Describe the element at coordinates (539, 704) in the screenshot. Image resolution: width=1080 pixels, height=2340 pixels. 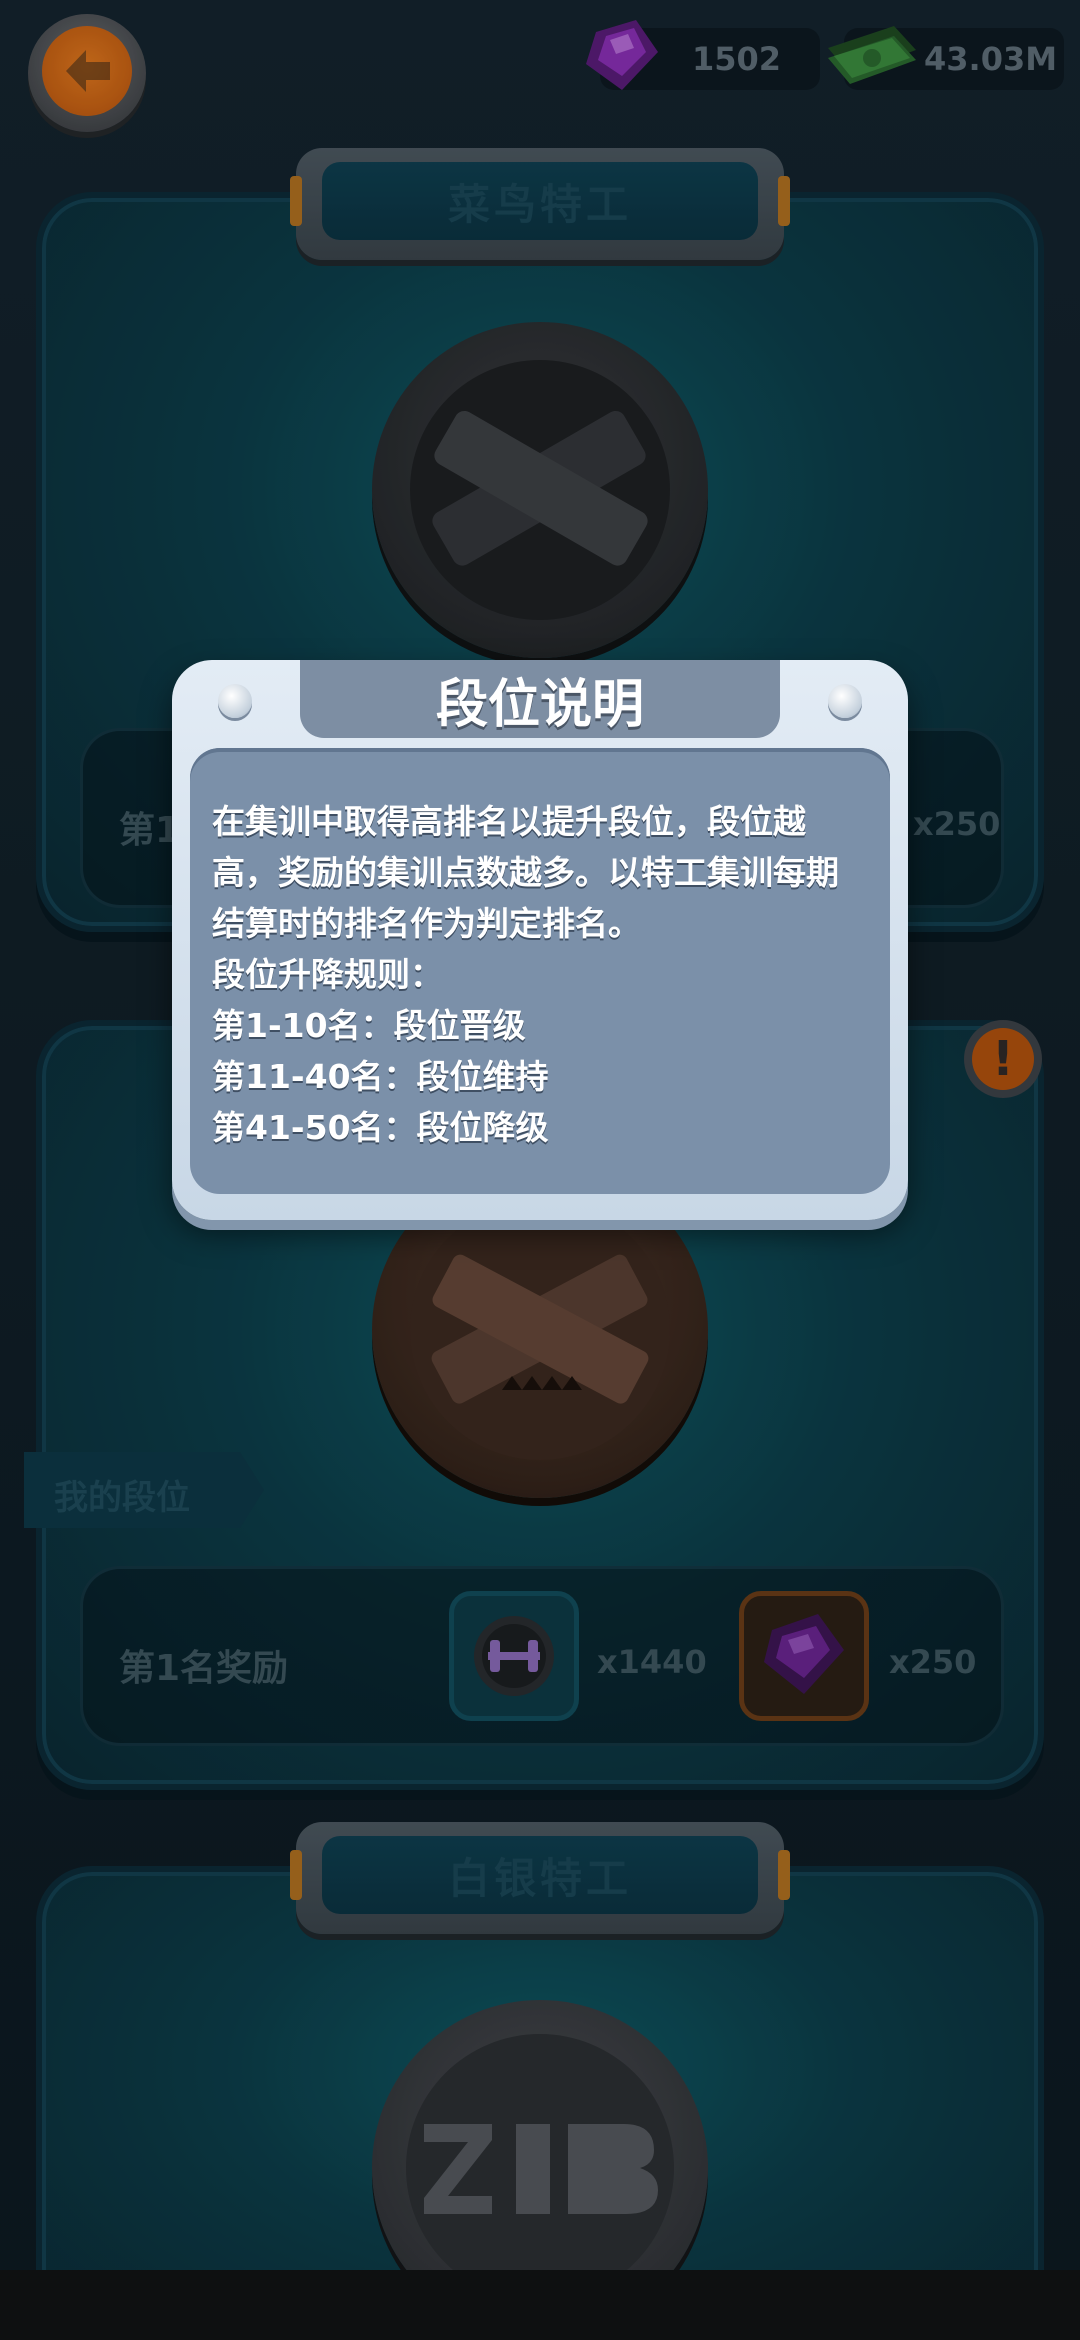
I see `modal-title: 段位说明` at that location.